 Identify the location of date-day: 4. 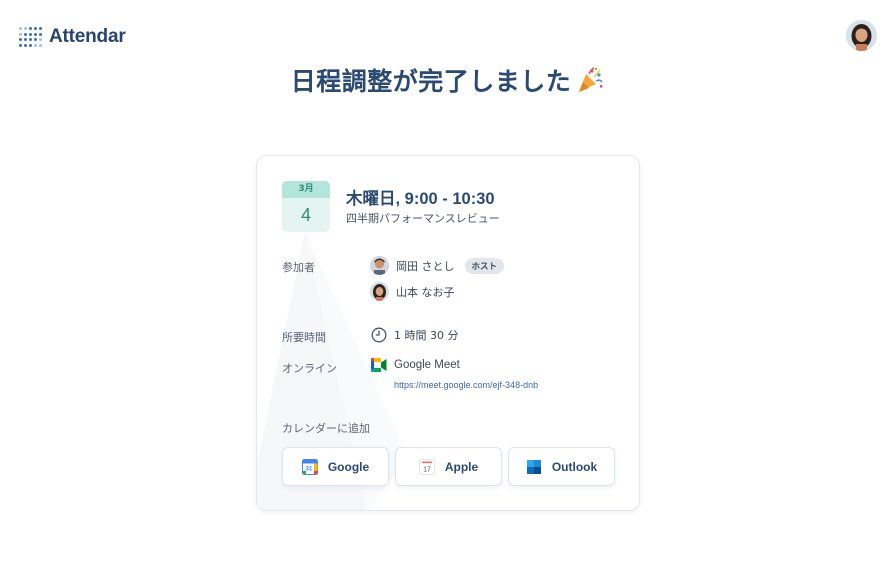
(305, 215).